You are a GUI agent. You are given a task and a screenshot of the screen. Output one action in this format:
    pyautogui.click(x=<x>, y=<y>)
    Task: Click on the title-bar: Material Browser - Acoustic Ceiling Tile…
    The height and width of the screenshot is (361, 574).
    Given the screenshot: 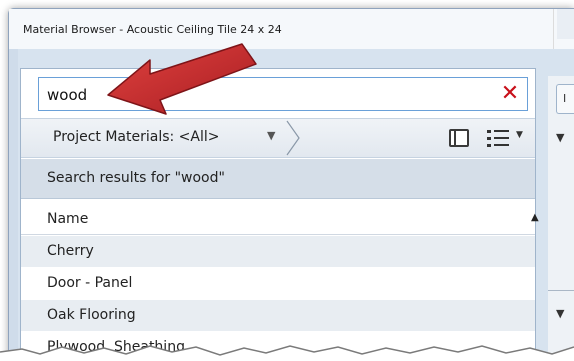 What is the action you would take?
    pyautogui.click(x=291, y=29)
    